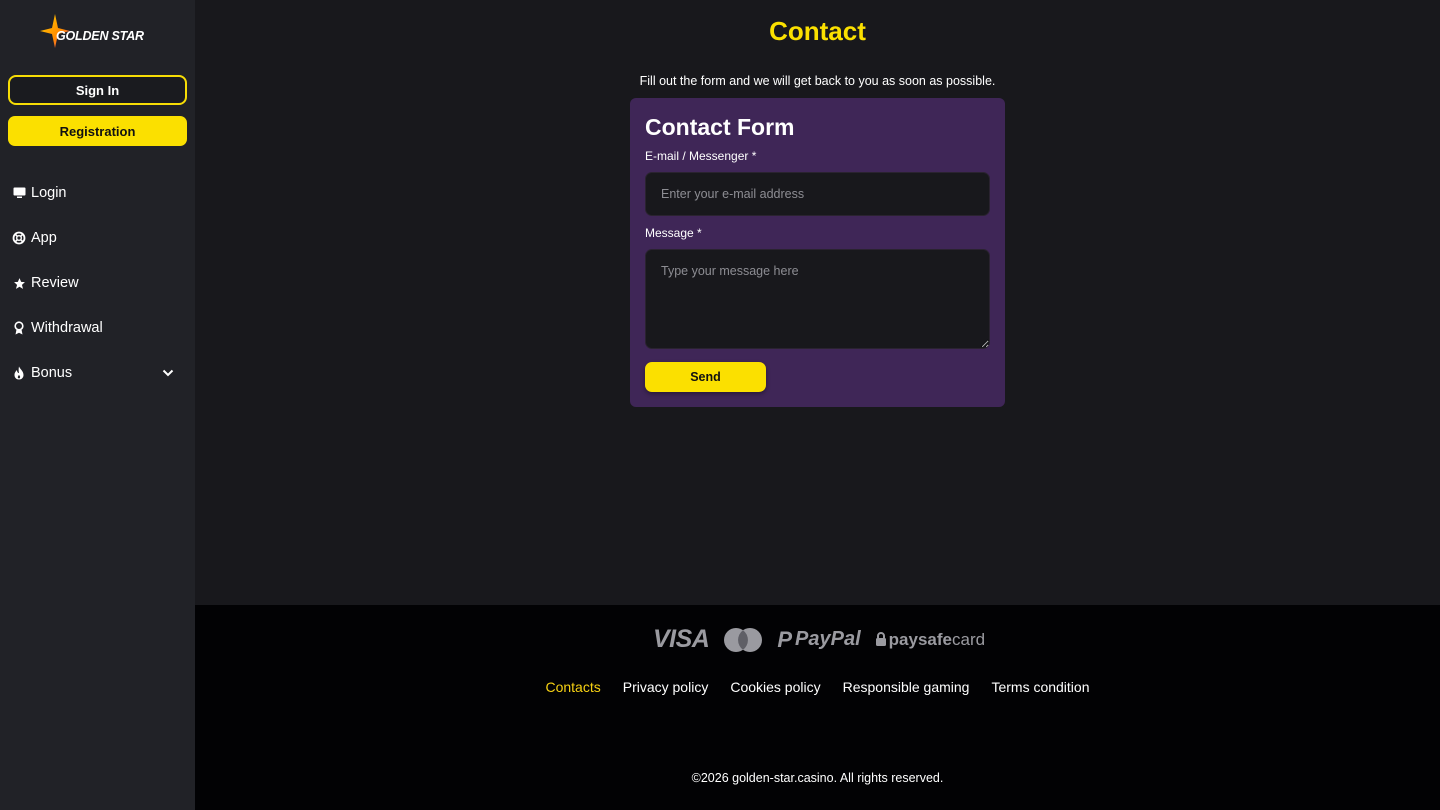  Describe the element at coordinates (168, 373) in the screenshot. I see `chevron-down-icon` at that location.